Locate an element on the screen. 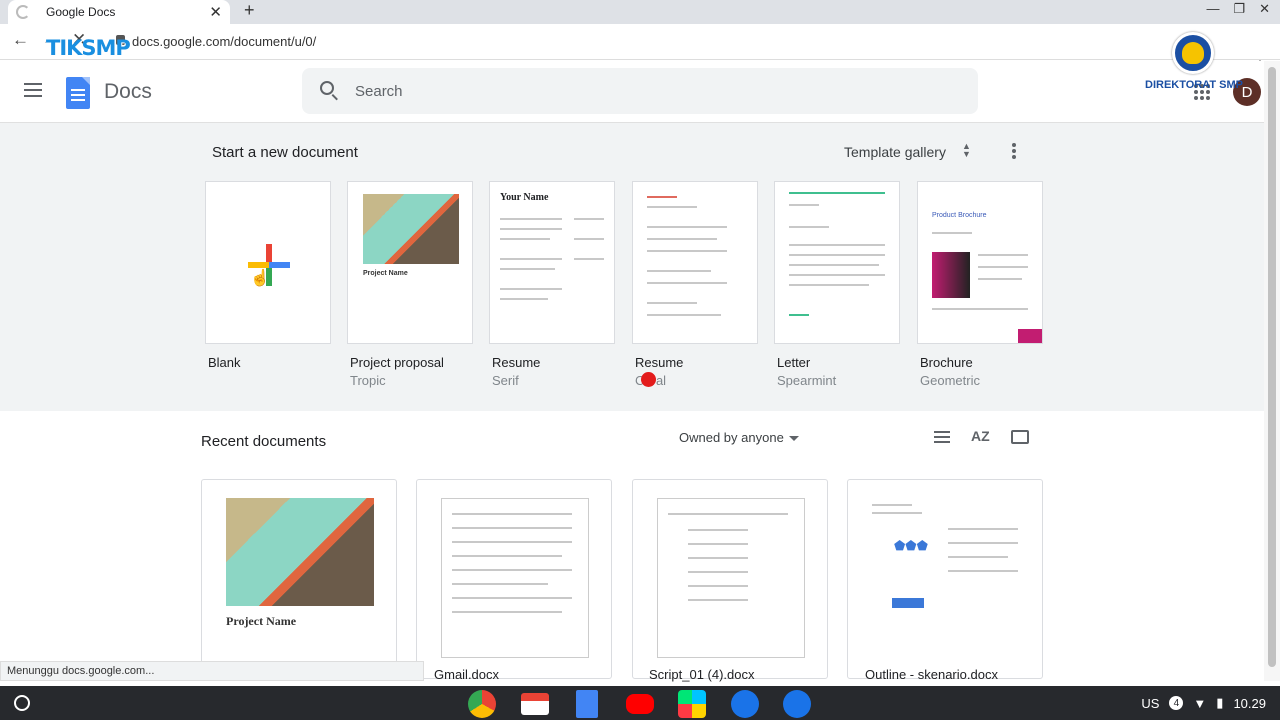 This screenshot has height=720, width=1280. browser-tabbar: Google Docs ✕ + — ❐ ✕ is located at coordinates (640, 12).